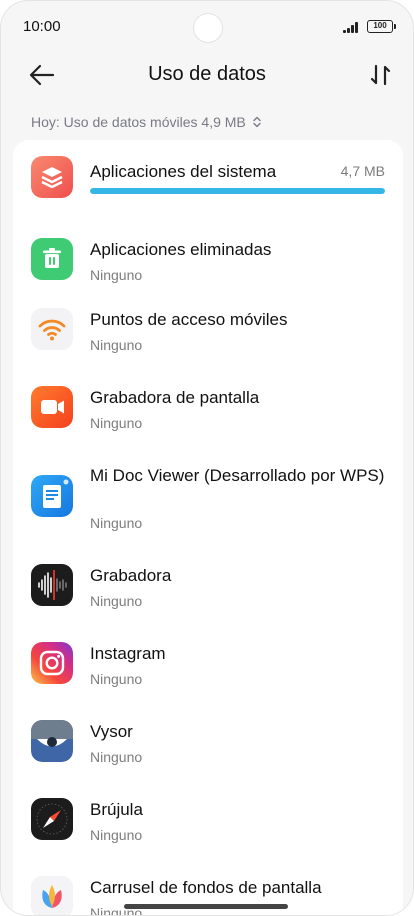 The image size is (414, 916). What do you see at coordinates (208, 263) in the screenshot?
I see `list-item-deleted-apps: Aplicaciones eliminadas Ninguno` at bounding box center [208, 263].